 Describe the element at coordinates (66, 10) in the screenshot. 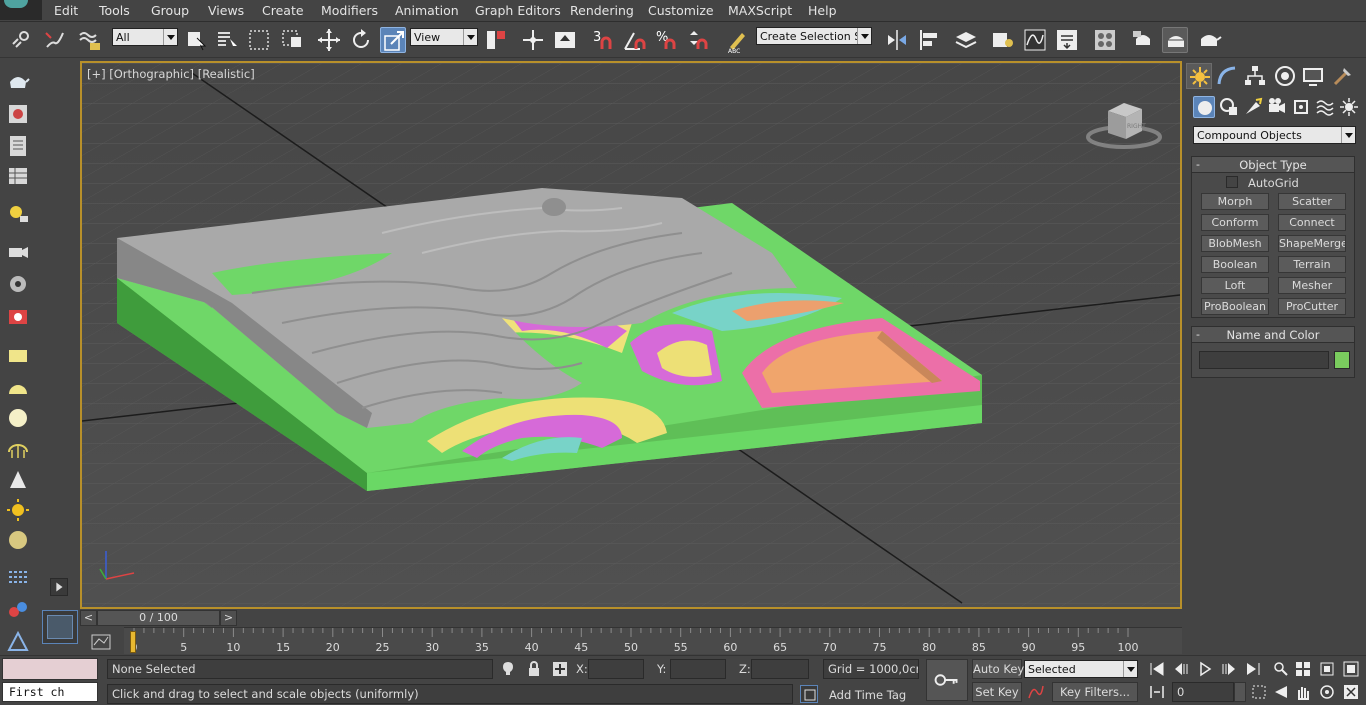

I see `menu-edit: Edit` at that location.